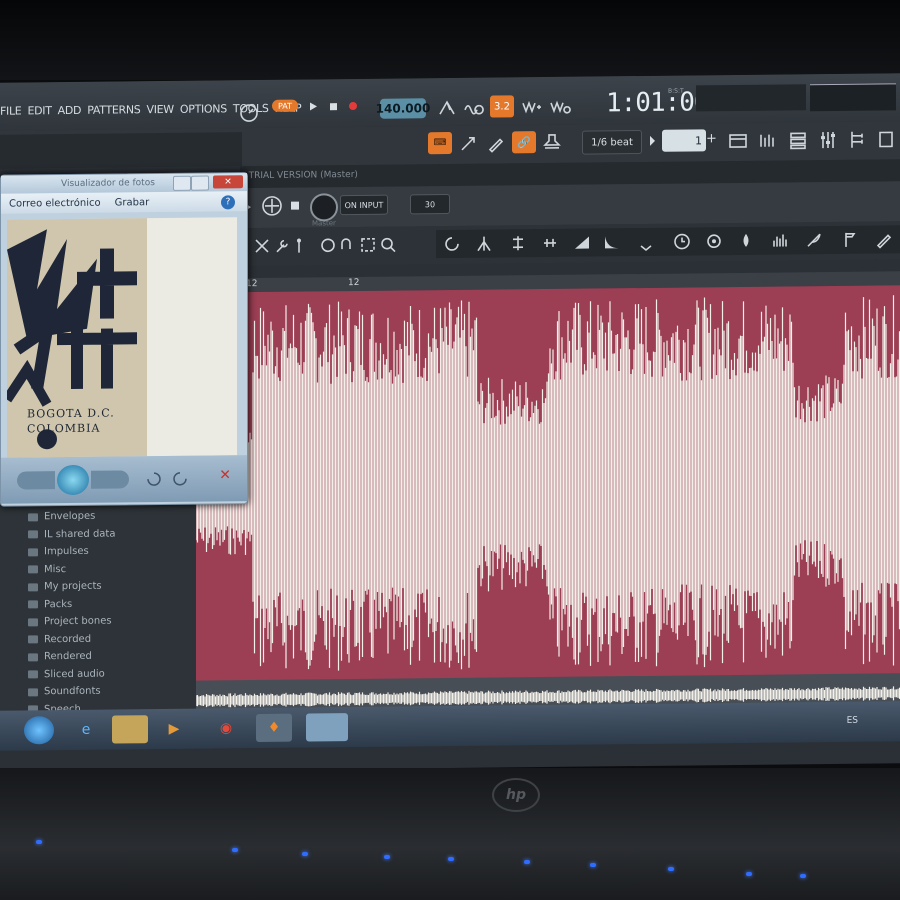 The width and height of the screenshot is (900, 900). I want to click on wrench-icon, so click(282, 246).